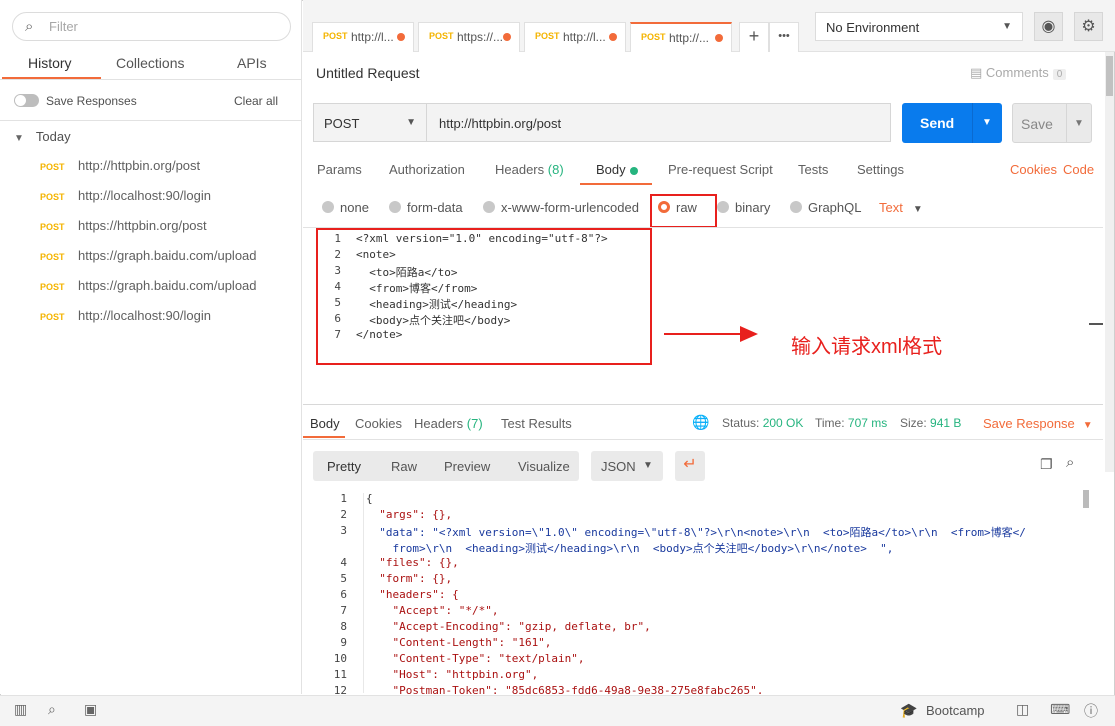 The image size is (1115, 726). What do you see at coordinates (1048, 26) in the screenshot?
I see `eye-icon: ◉` at bounding box center [1048, 26].